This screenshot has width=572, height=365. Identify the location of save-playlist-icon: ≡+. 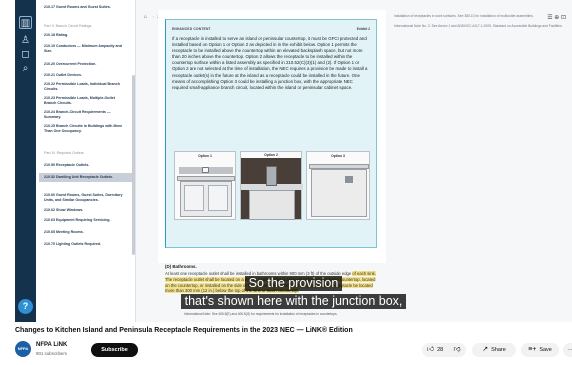
(532, 349).